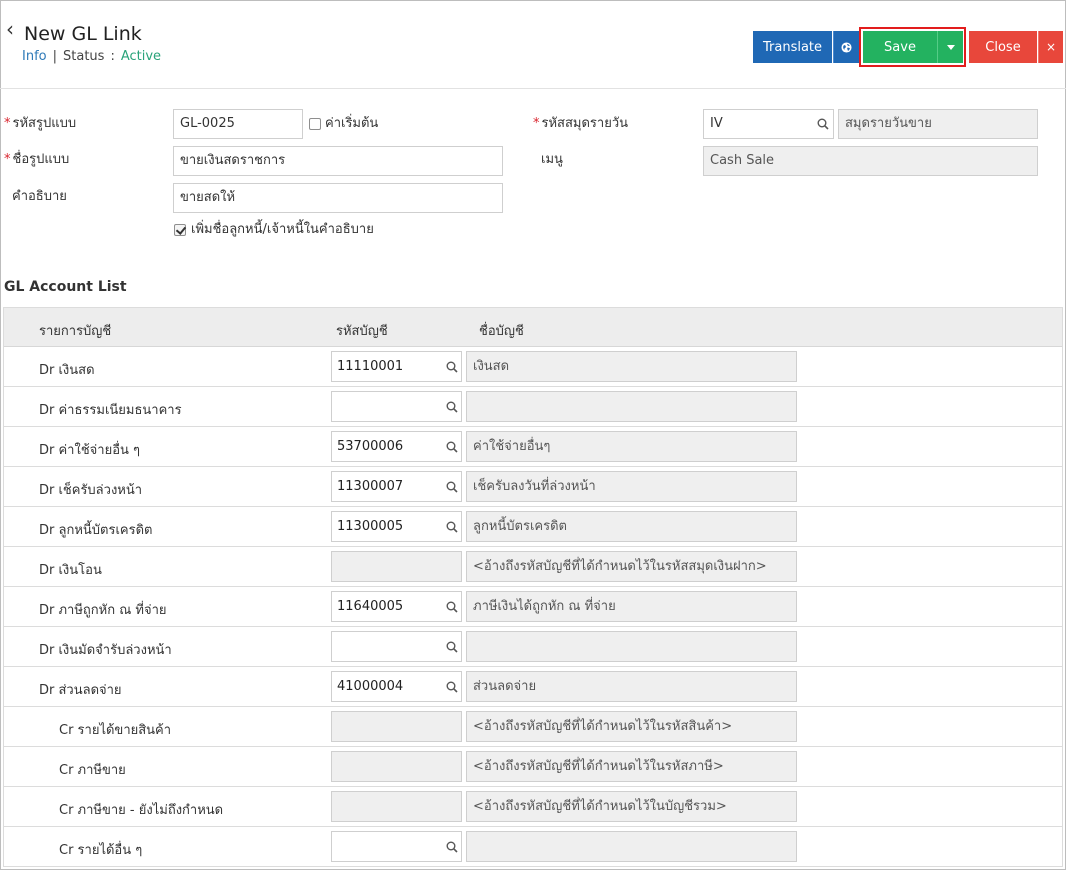 The width and height of the screenshot is (1066, 870). Describe the element at coordinates (338, 198) in the screenshot. I see `desc-input: ขายสดให้` at that location.